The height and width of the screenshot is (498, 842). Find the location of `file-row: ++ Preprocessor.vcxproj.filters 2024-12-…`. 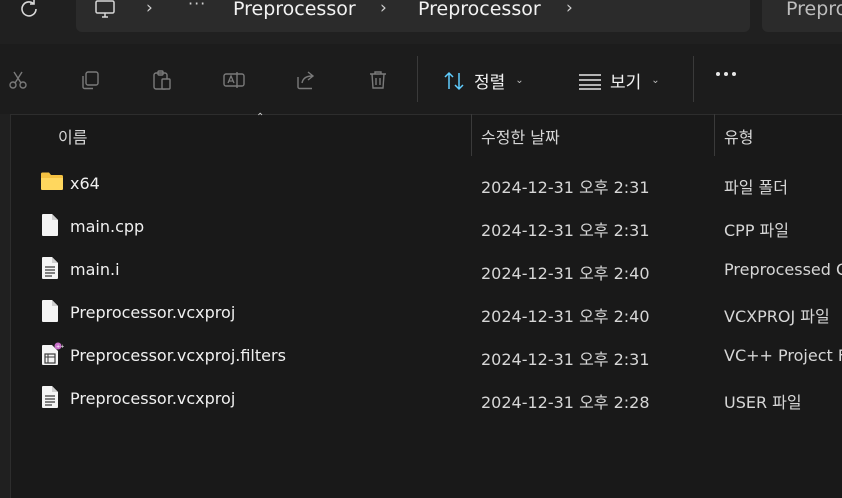

file-row: ++ Preprocessor.vcxproj.filters 2024-12-… is located at coordinates (421, 357).